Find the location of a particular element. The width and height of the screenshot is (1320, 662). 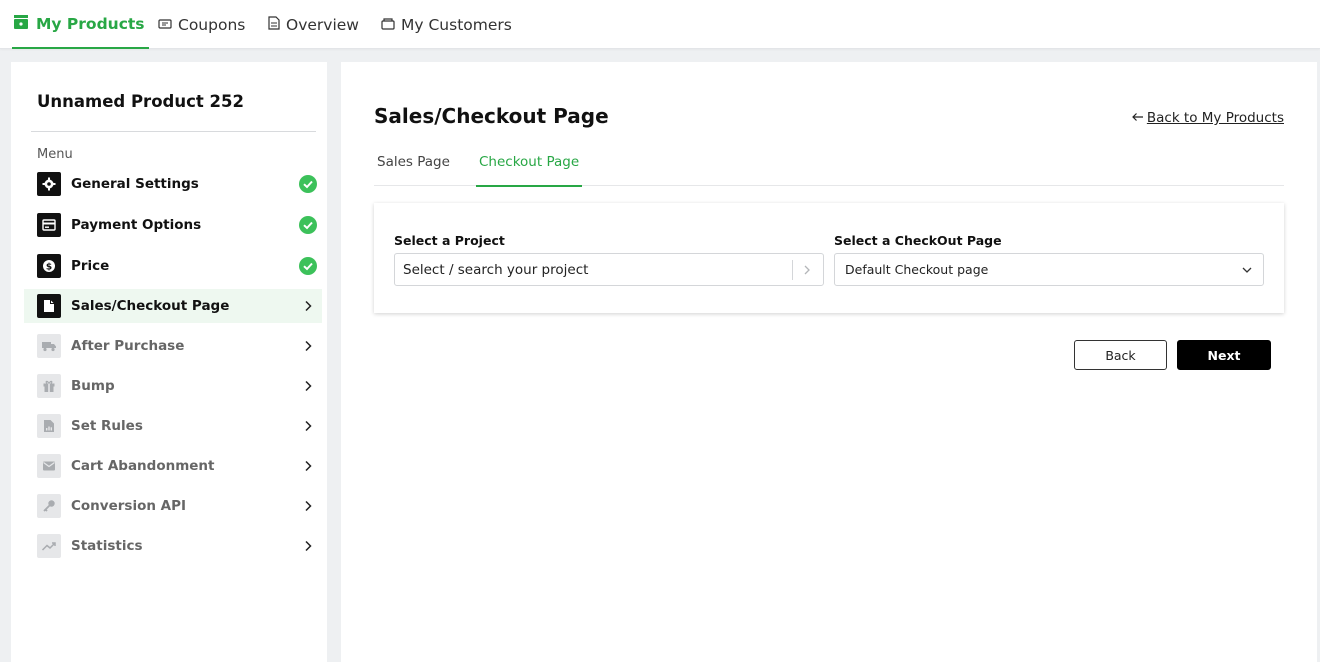

gear-icon is located at coordinates (49, 184).